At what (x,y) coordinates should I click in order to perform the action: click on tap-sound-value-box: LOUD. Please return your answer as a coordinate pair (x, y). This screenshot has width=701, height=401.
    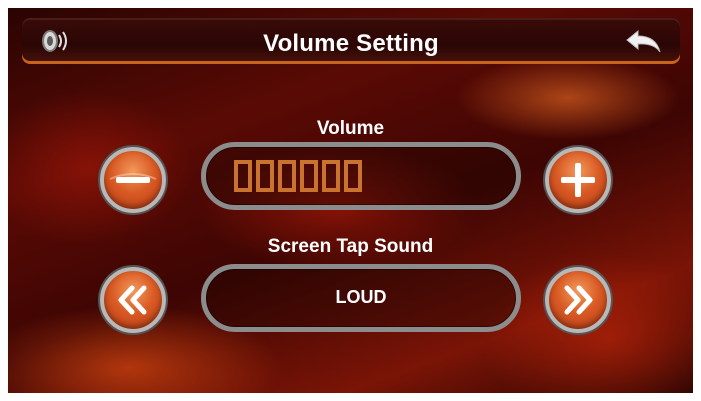
    Looking at the image, I should click on (361, 298).